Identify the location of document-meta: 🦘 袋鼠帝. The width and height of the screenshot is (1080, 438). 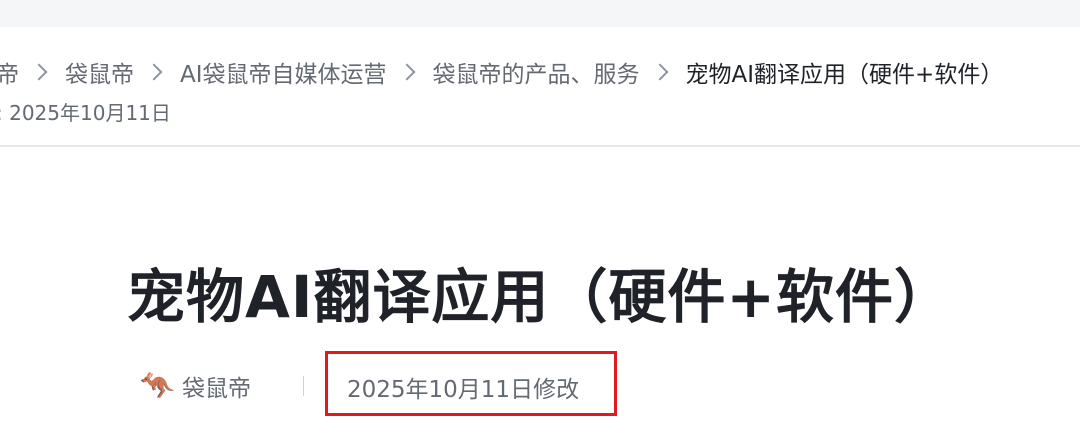
(222, 386).